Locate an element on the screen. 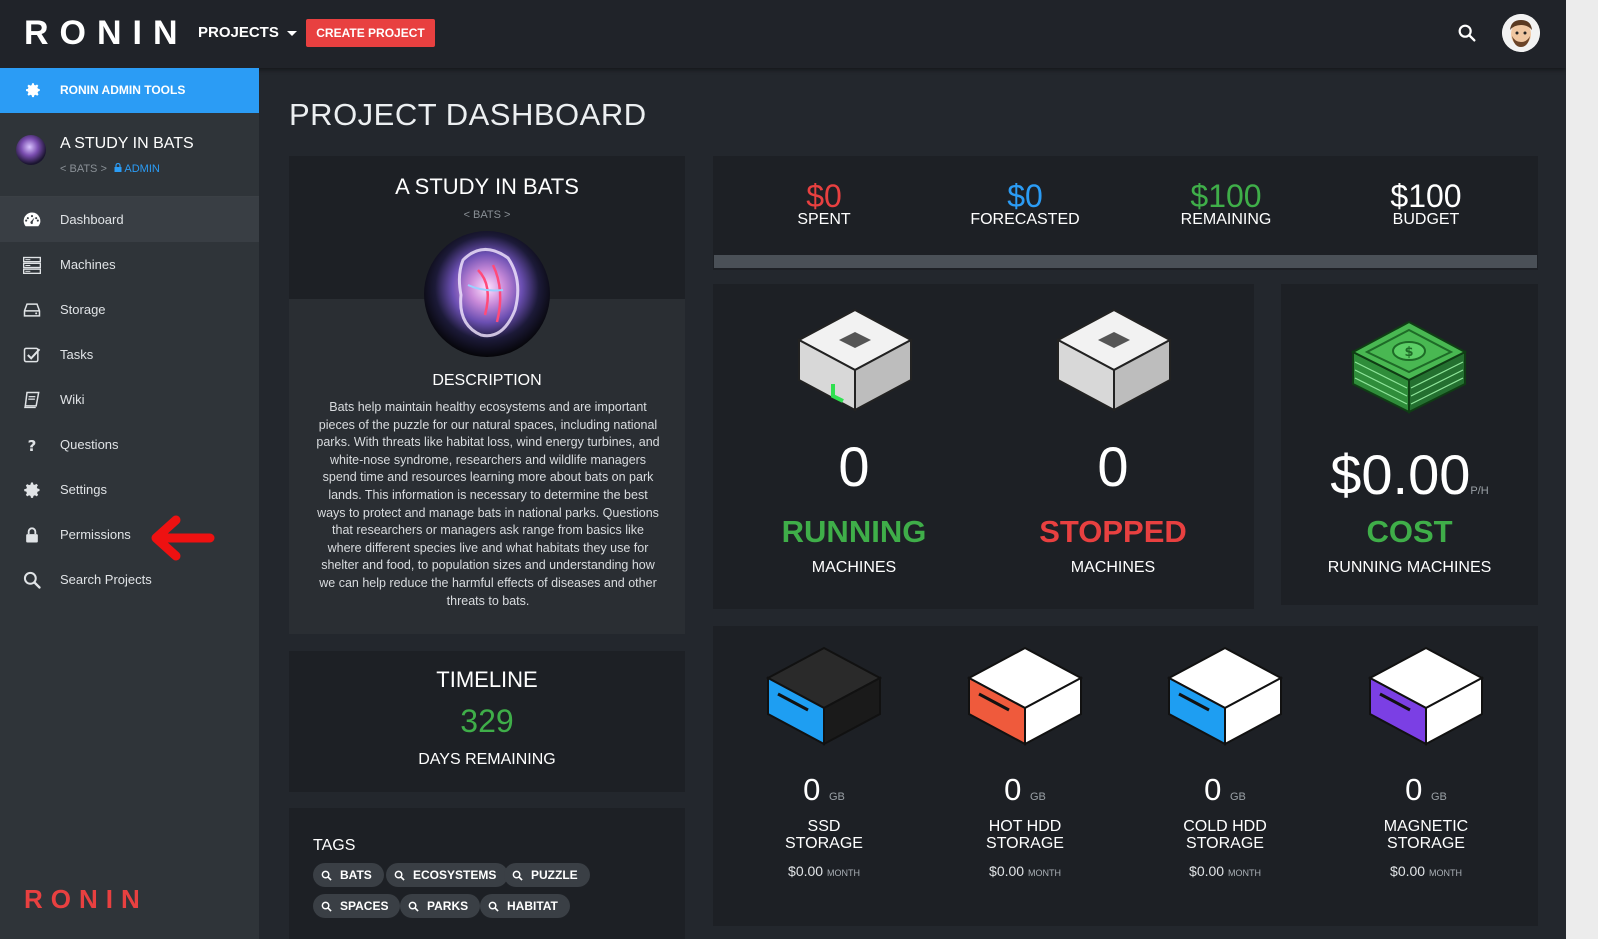 The height and width of the screenshot is (939, 1598). cold-hdd-storage-value: 0 GB is located at coordinates (1225, 789).